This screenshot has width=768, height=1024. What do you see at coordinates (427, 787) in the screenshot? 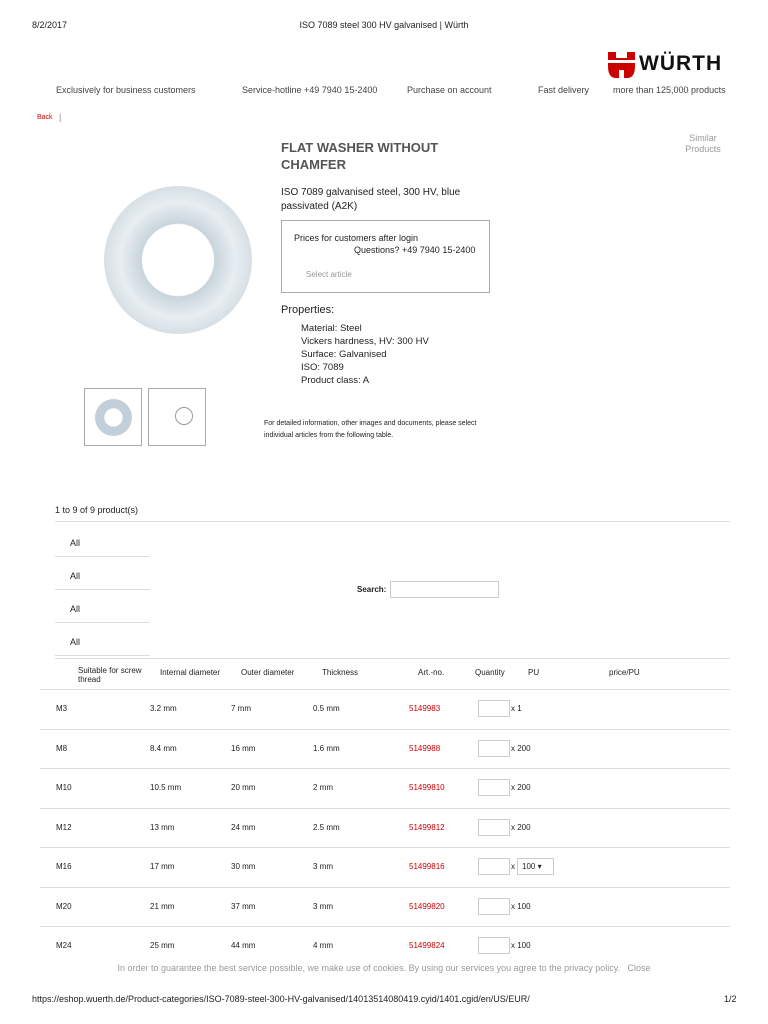
I see `article-number-link: 51499810` at bounding box center [427, 787].